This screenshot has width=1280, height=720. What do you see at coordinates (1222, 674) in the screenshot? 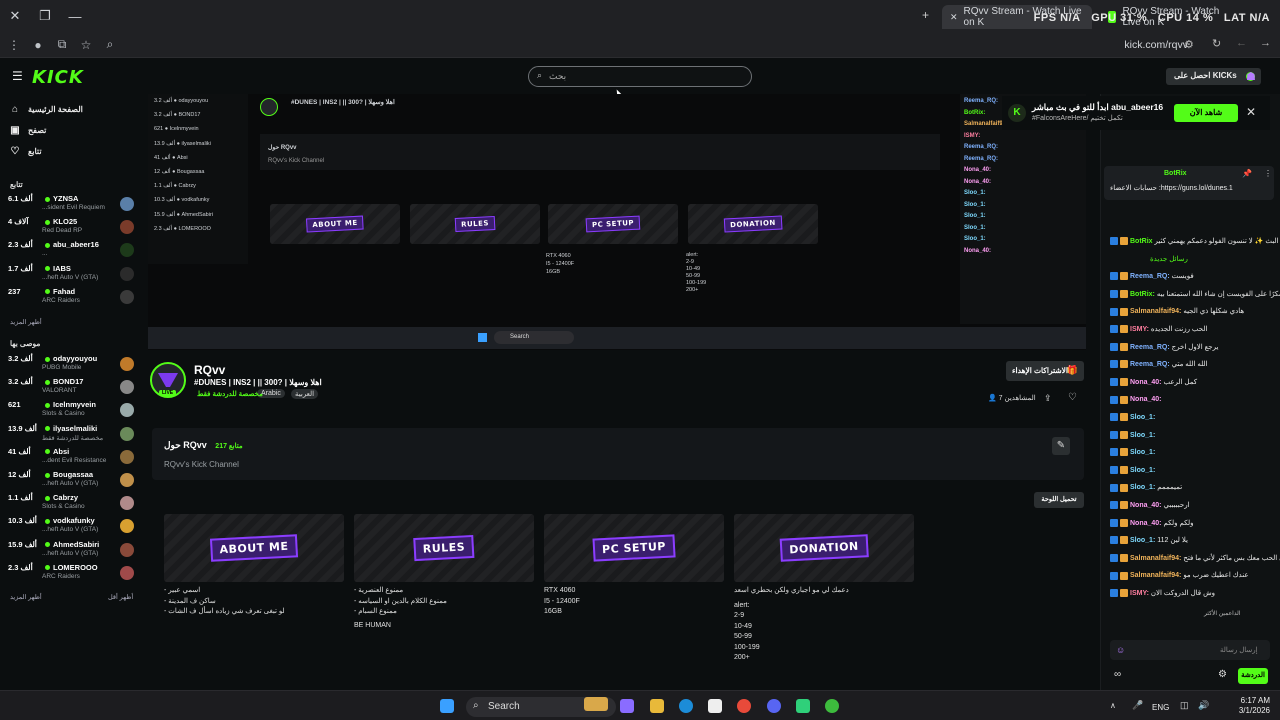
I see `gear-icon: ⚙` at bounding box center [1222, 674].